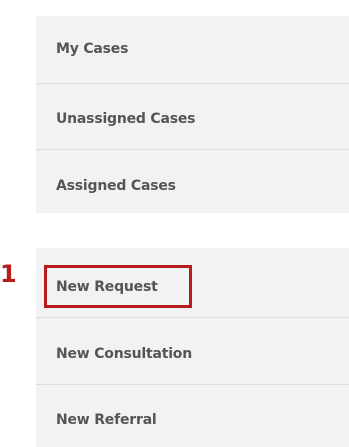 Image resolution: width=349 pixels, height=447 pixels. I want to click on menu-item-label: Unassigned Cases, so click(126, 119).